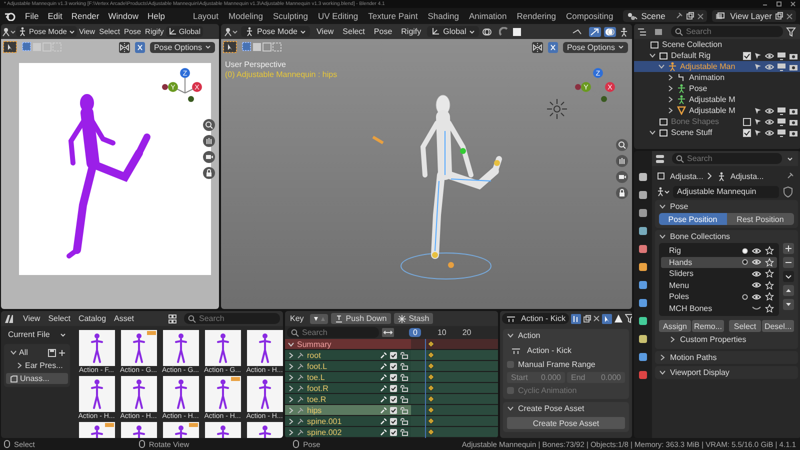  Describe the element at coordinates (92, 318) in the screenshot. I see `menu-item: Catalog` at that location.